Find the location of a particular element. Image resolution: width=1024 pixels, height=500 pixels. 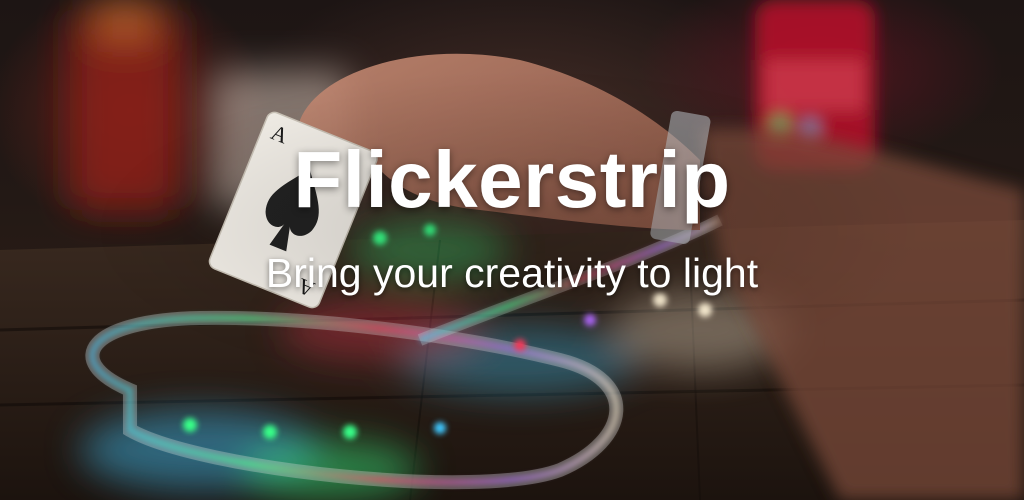

brand-title: Flickerstrip is located at coordinates (512, 179).